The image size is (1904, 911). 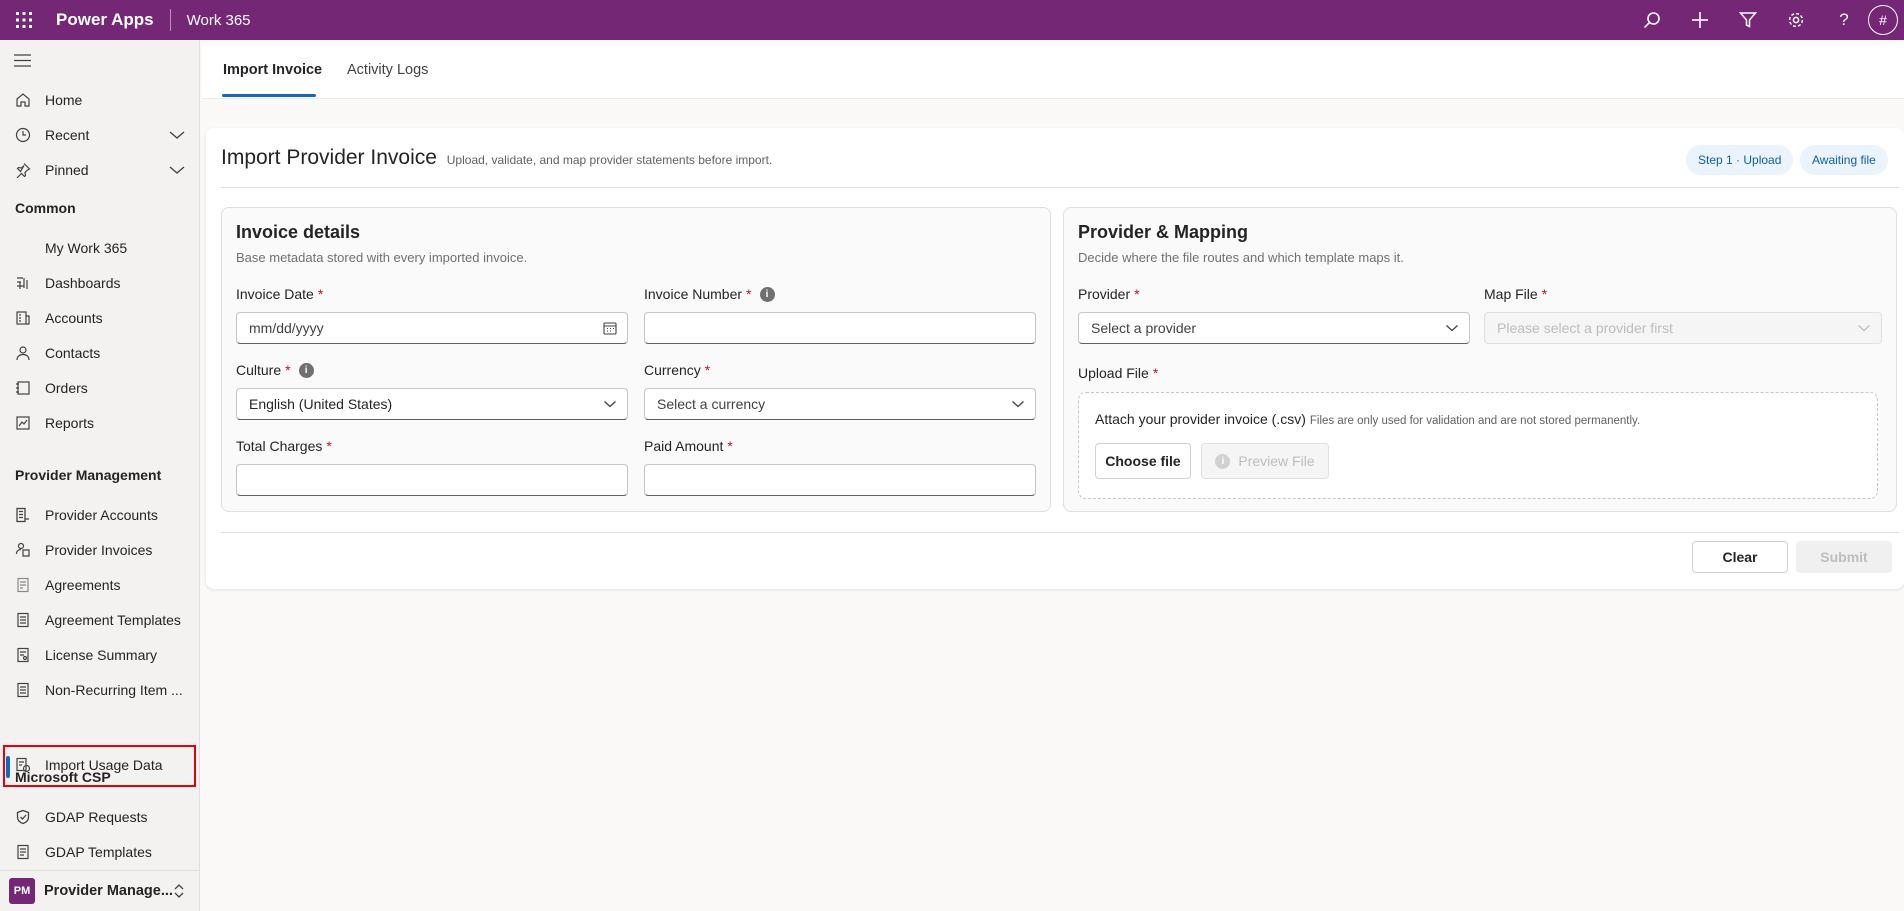 I want to click on active-tab-indicator, so click(x=269, y=95).